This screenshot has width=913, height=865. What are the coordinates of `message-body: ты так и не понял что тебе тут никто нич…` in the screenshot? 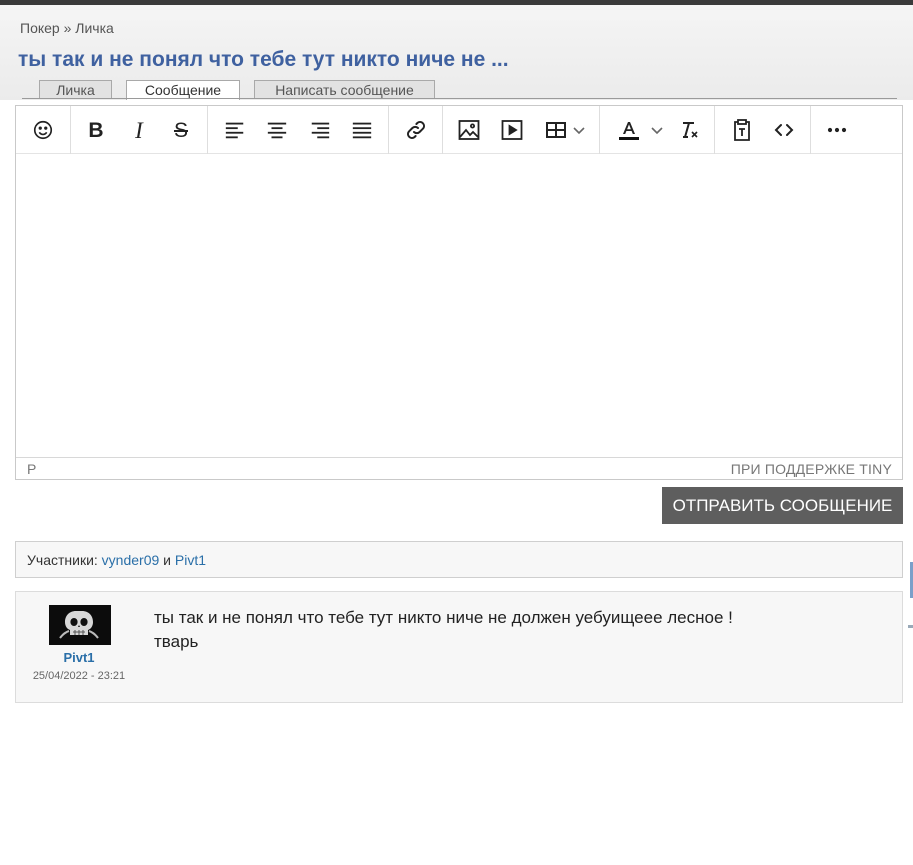 It's located at (443, 630).